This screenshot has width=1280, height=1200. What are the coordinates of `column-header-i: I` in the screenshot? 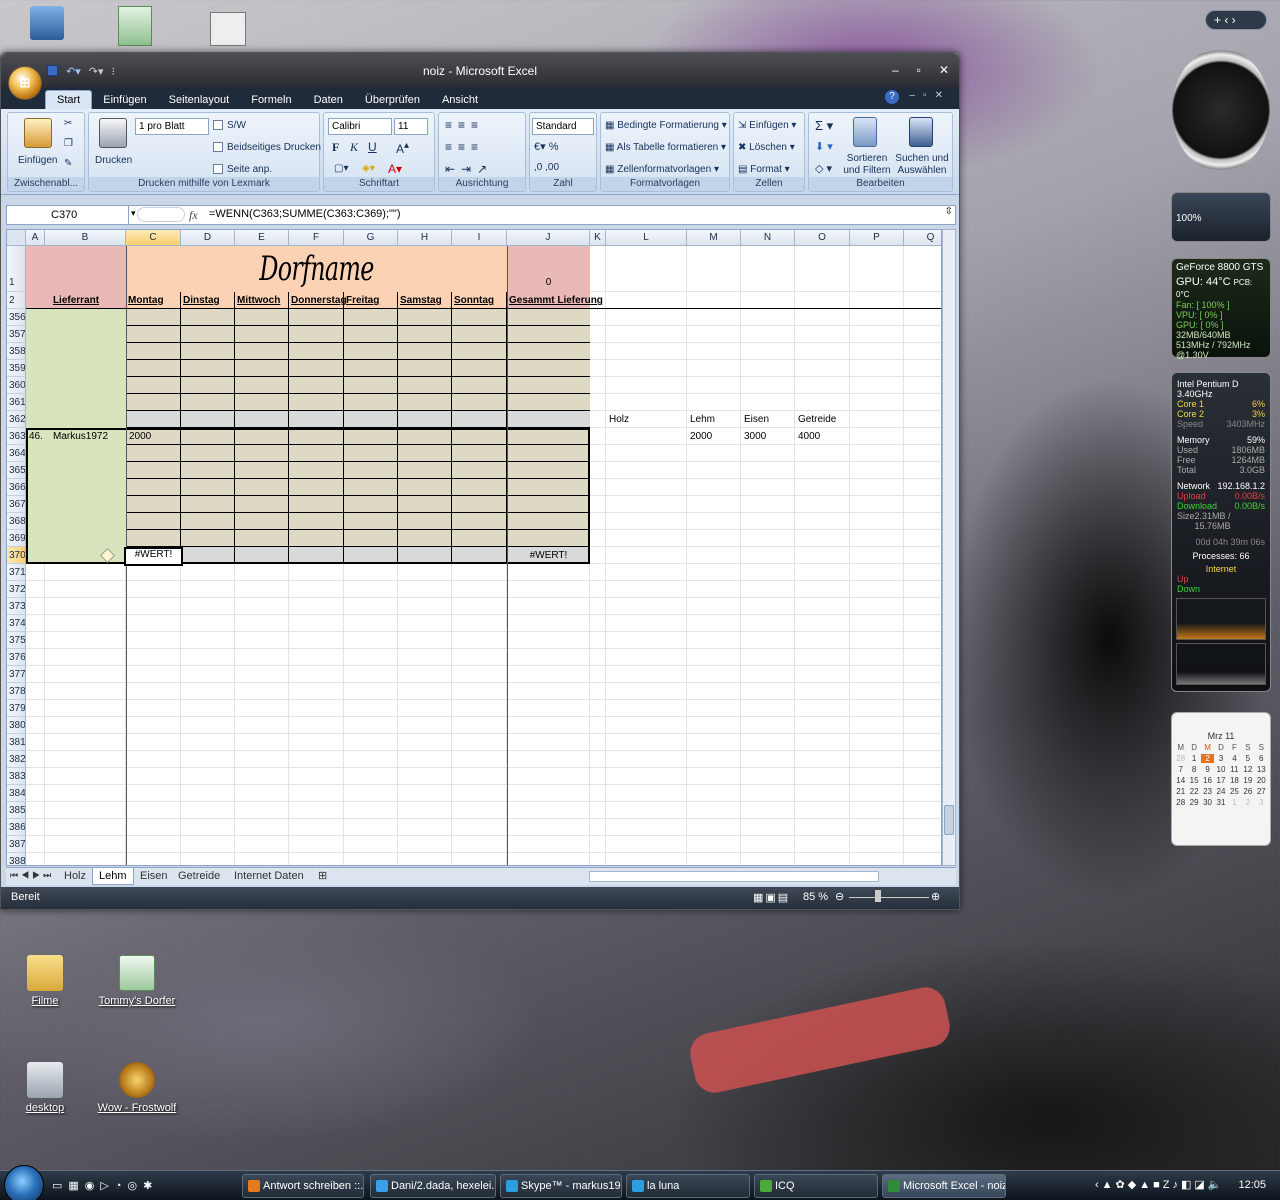 It's located at (479, 238).